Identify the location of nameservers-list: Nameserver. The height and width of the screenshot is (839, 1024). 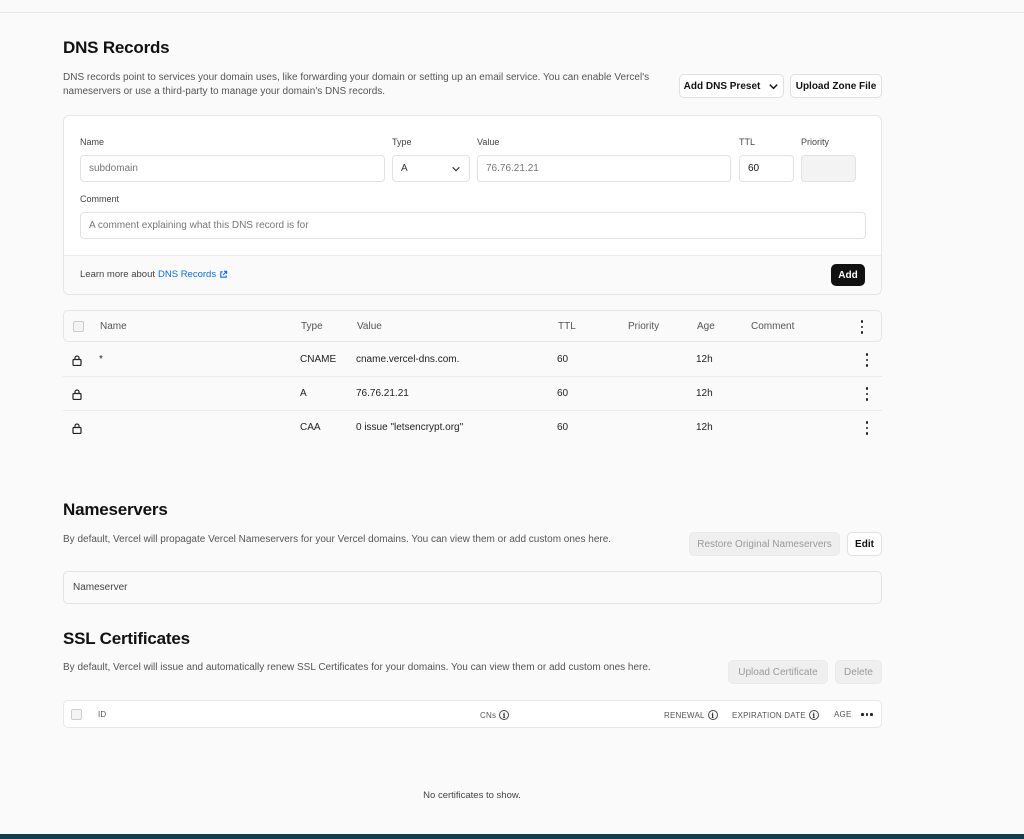
(472, 587).